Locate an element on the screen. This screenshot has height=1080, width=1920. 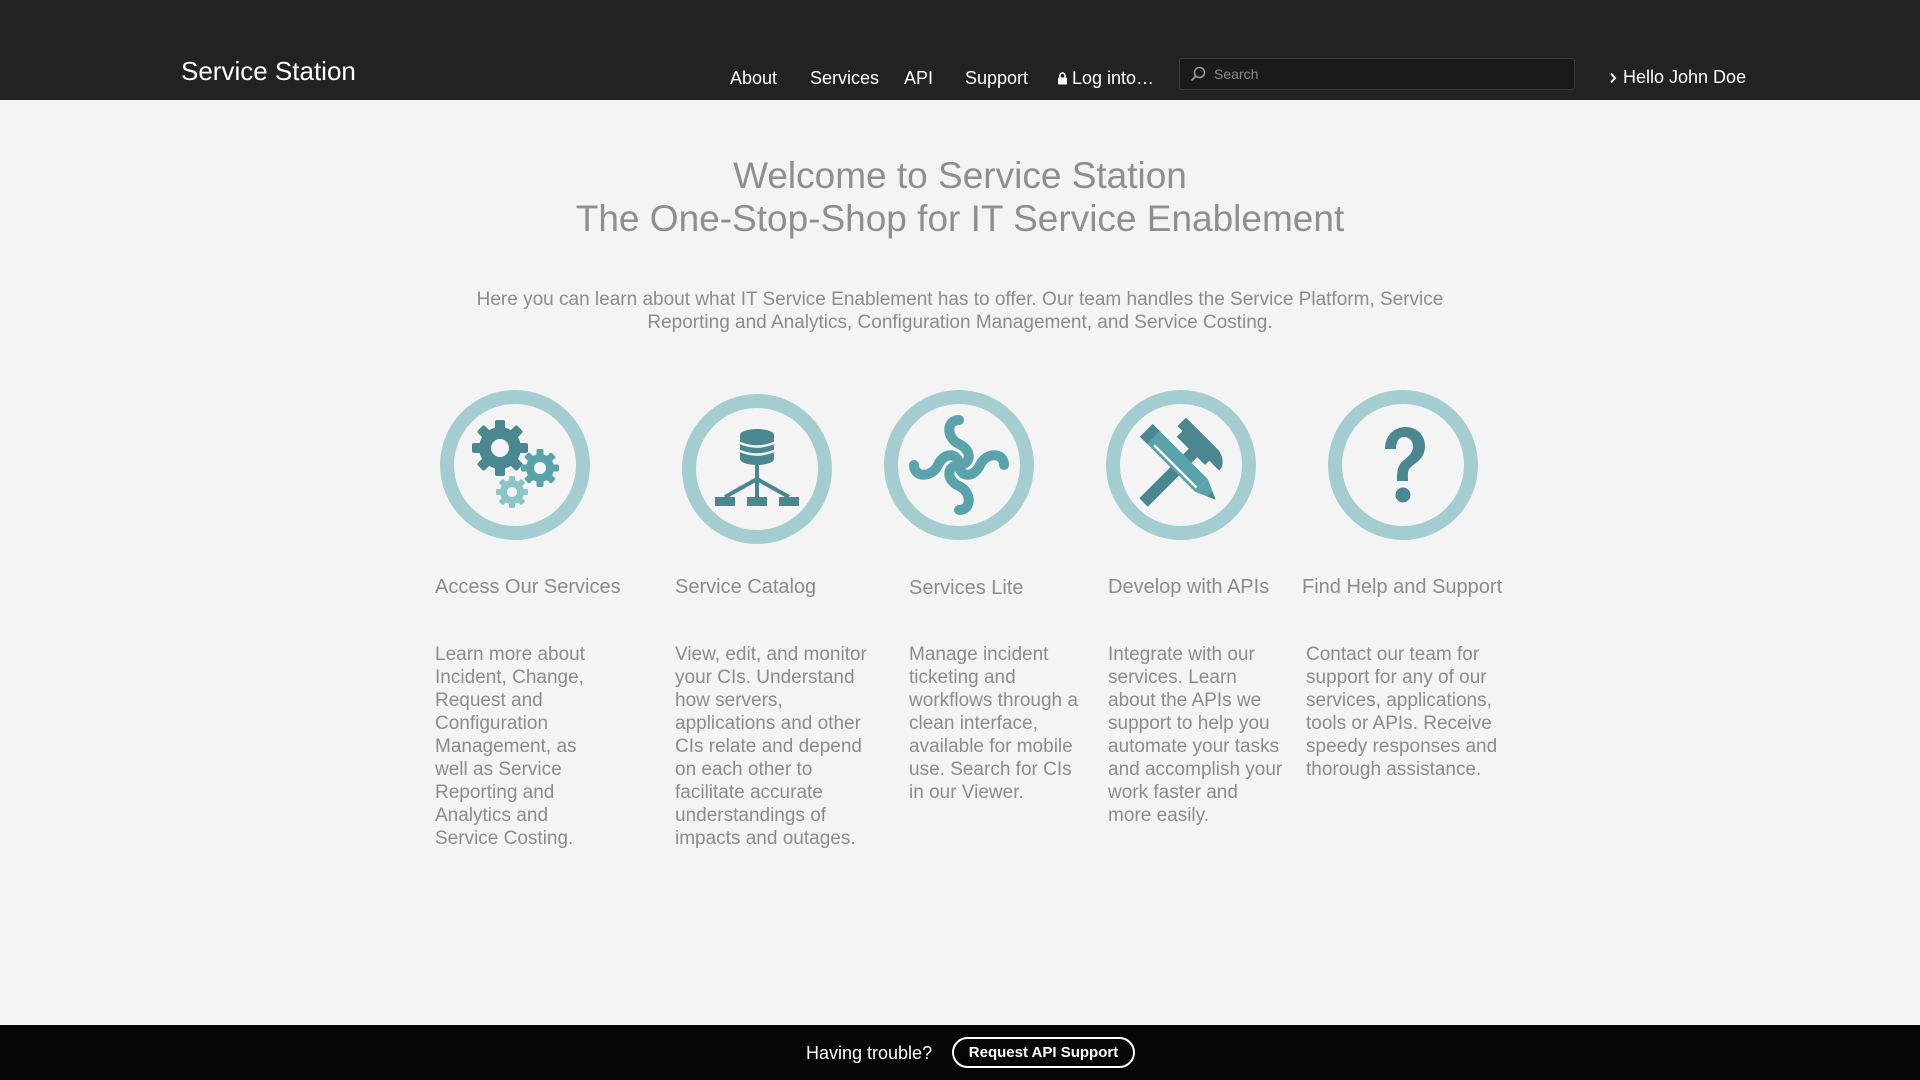
hammer-pencil-icon is located at coordinates (1181, 462).